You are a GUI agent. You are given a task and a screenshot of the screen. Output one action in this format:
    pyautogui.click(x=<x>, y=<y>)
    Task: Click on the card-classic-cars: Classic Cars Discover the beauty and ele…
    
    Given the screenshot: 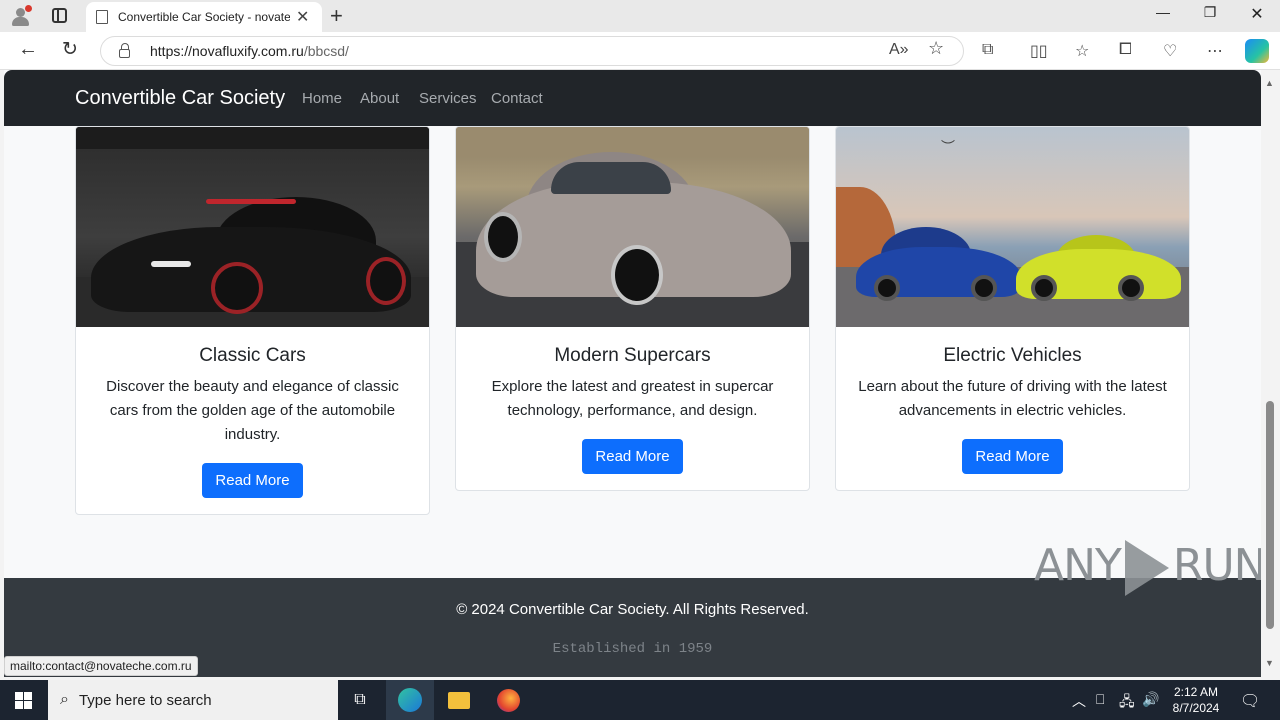 What is the action you would take?
    pyautogui.click(x=252, y=320)
    